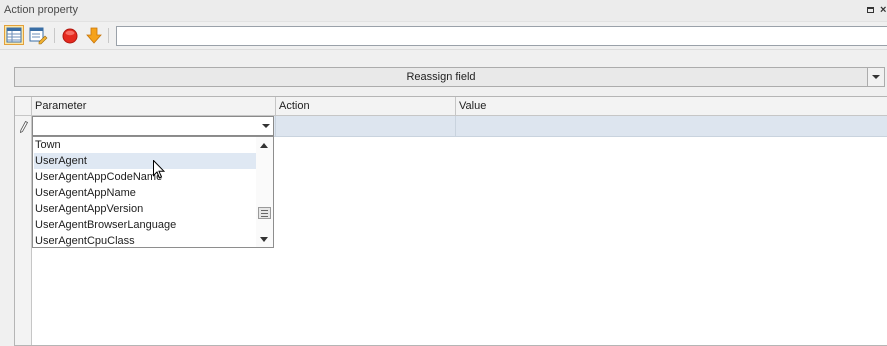  I want to click on action-type-label: Reassign field, so click(441, 77).